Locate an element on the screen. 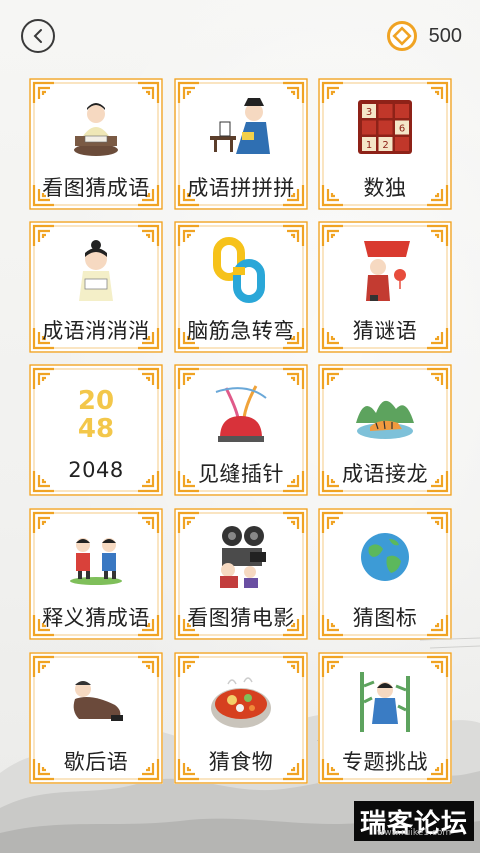 The width and height of the screenshot is (480, 853). game-card: 见缝插针 is located at coordinates (241, 430).